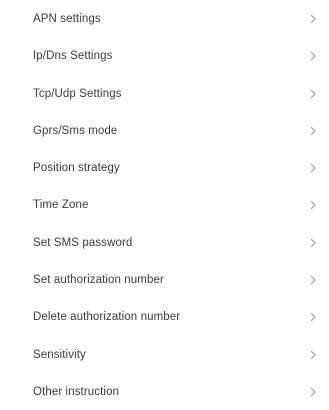 This screenshot has width=329, height=410. What do you see at coordinates (164, 130) in the screenshot?
I see `settings-item-gprs-sms-mode: Gprs/Sms mode` at bounding box center [164, 130].